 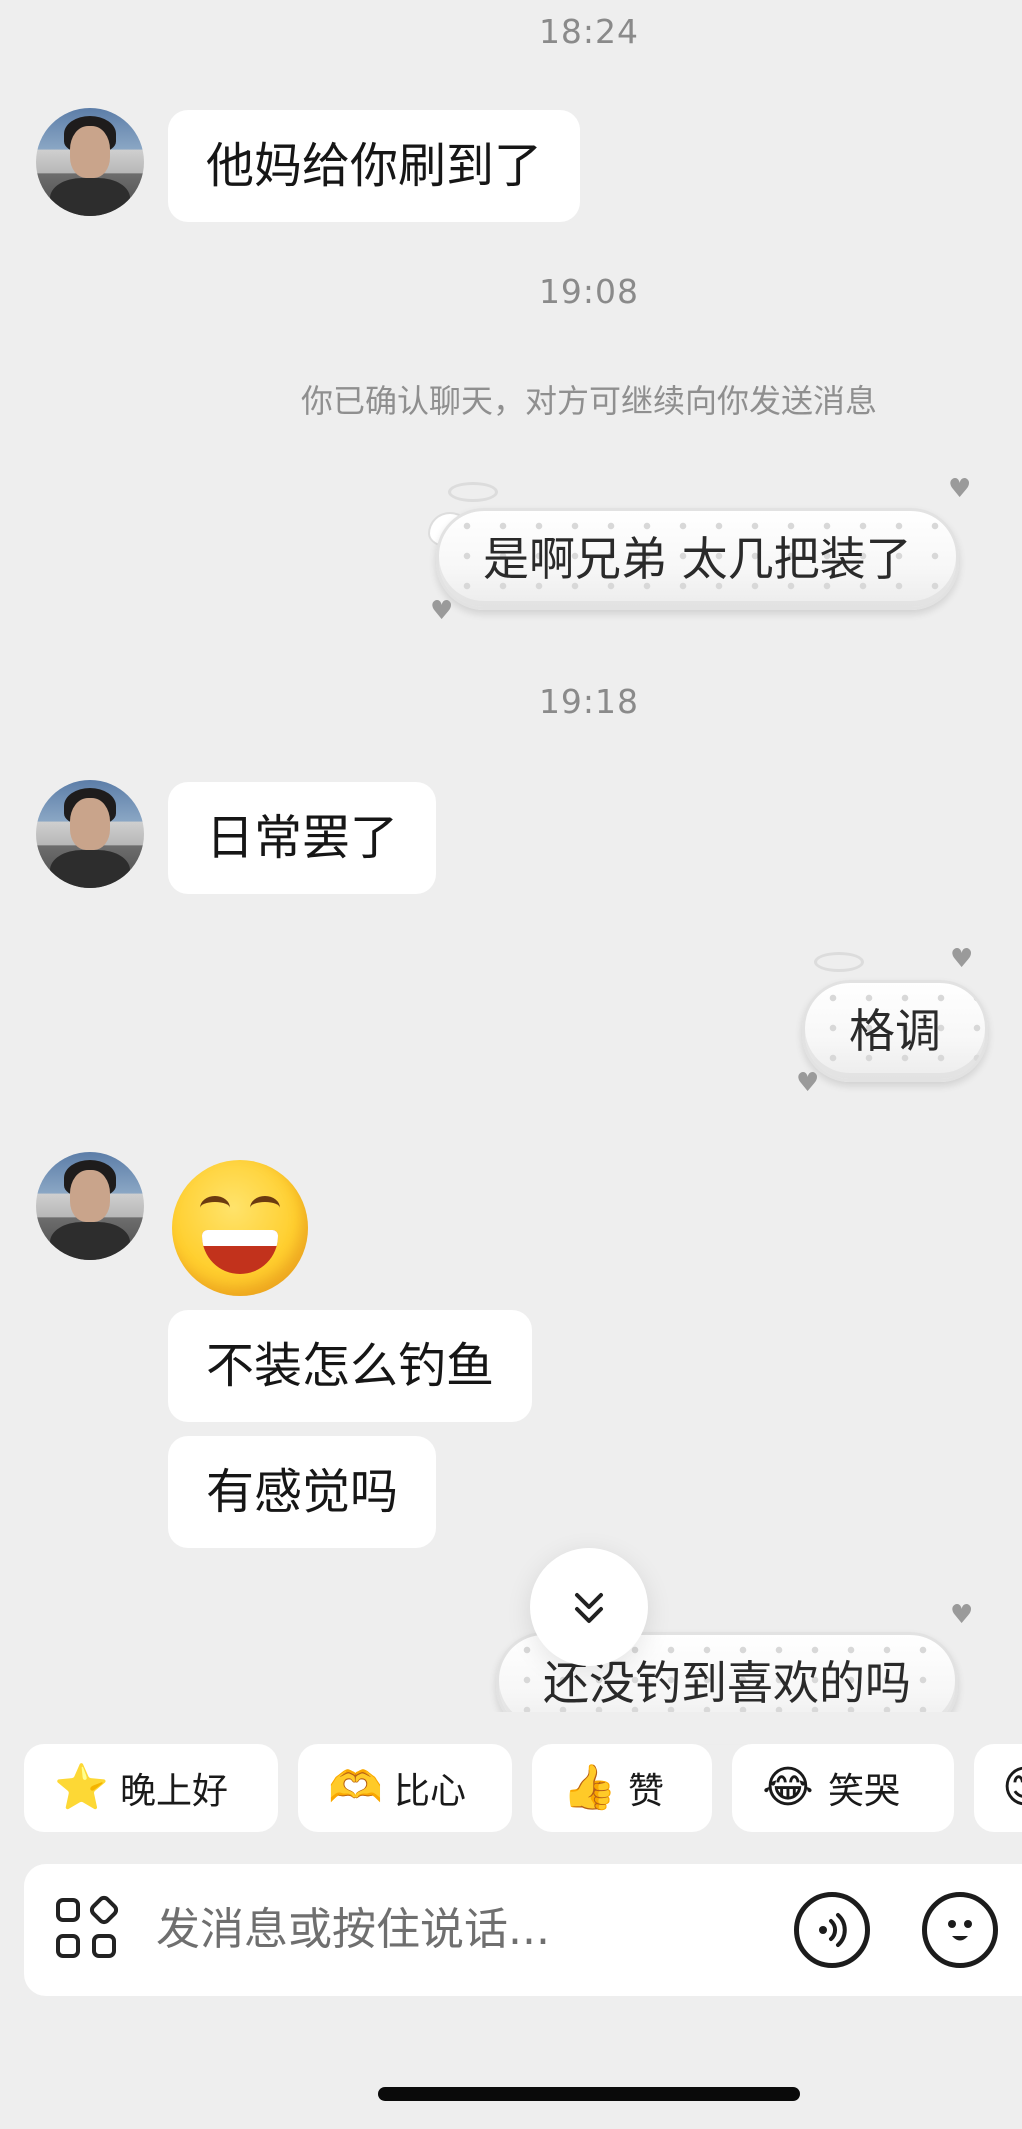 What do you see at coordinates (1012, 1788) in the screenshot?
I see `emoji-icon: 😊` at bounding box center [1012, 1788].